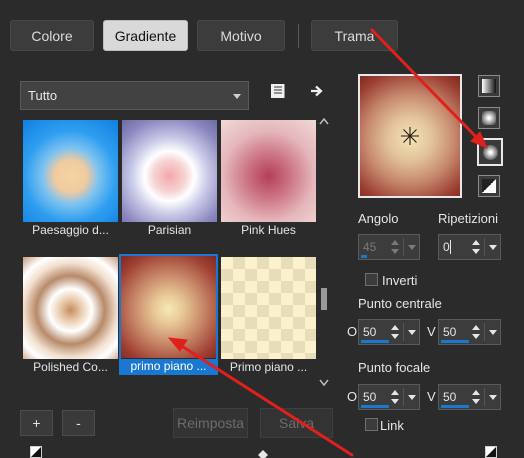  I want to click on radial-style-icon, so click(490, 152).